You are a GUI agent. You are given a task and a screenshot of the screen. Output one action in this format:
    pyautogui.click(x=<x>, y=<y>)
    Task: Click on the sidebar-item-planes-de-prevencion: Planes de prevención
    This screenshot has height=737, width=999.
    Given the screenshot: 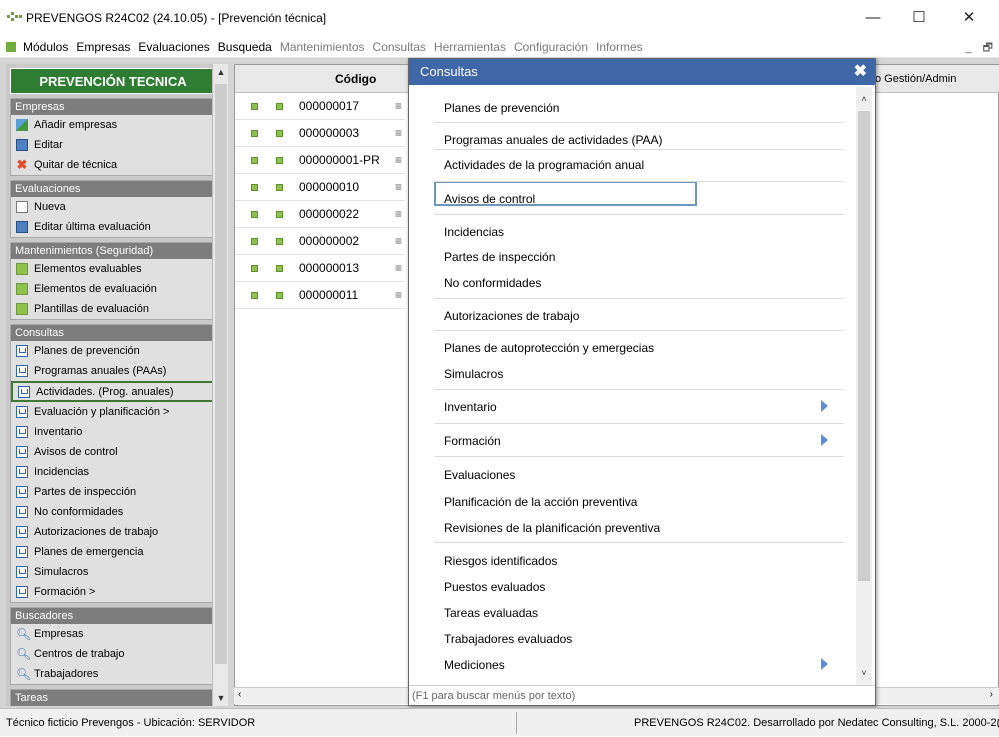 What is the action you would take?
    pyautogui.click(x=113, y=351)
    